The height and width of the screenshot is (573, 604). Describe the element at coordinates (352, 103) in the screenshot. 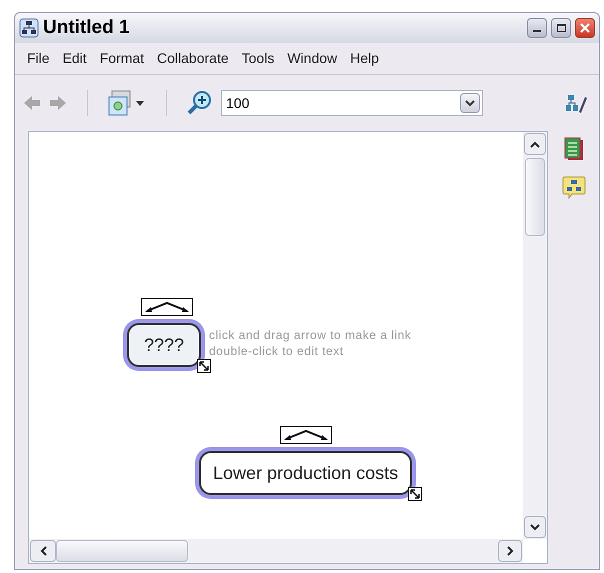

I see `zoom-combobox: 100` at that location.